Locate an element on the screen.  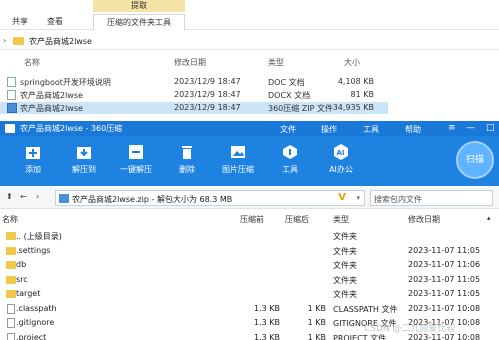
quick-extract-icon is located at coordinates (136, 152).